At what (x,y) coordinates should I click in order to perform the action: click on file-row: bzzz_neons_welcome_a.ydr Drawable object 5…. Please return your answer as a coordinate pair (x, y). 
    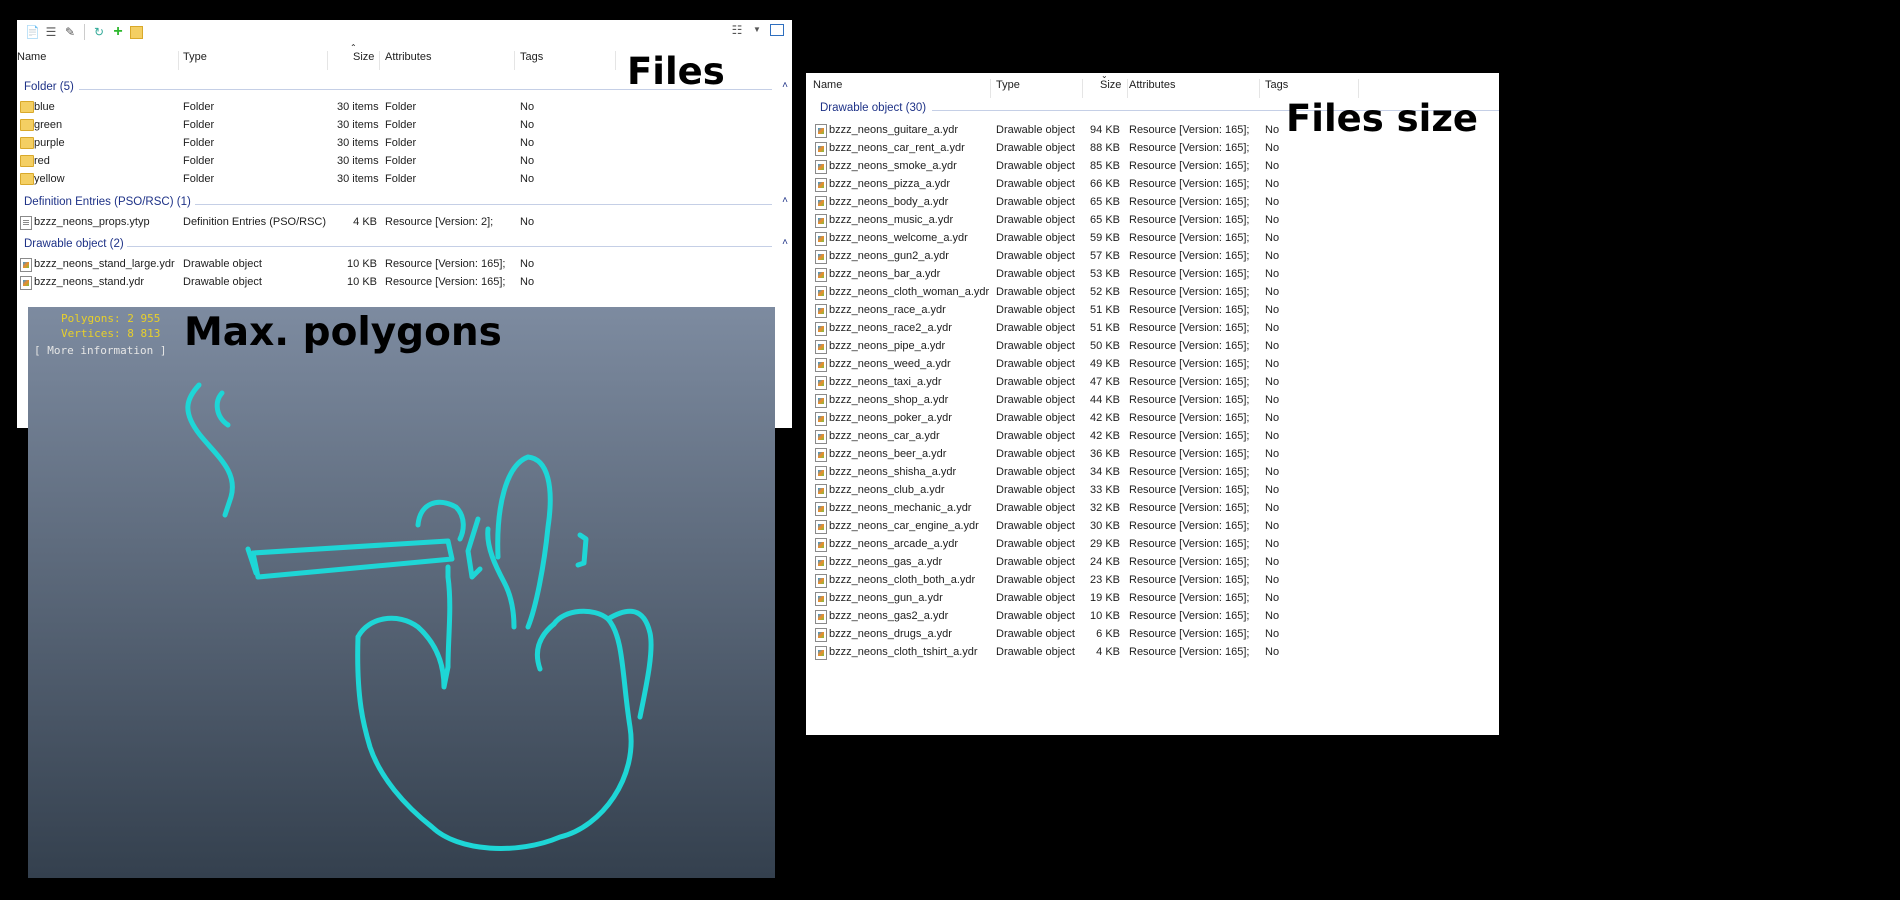
    Looking at the image, I should click on (1152, 238).